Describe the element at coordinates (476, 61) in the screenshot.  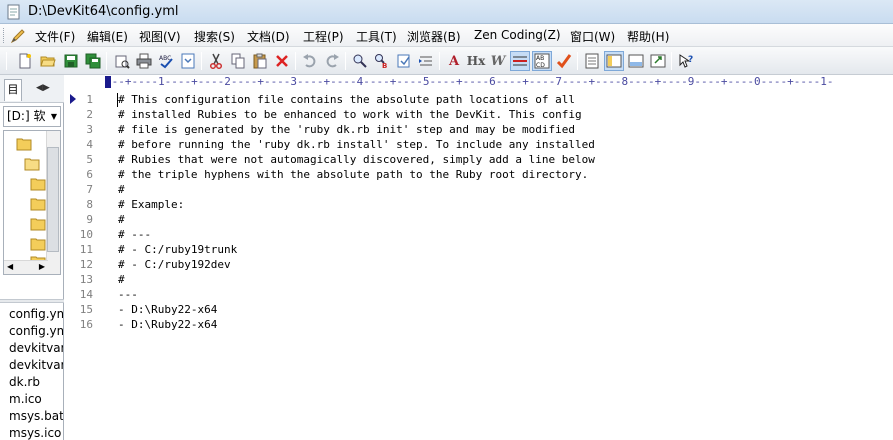
I see `hex-view-button: Hx` at that location.